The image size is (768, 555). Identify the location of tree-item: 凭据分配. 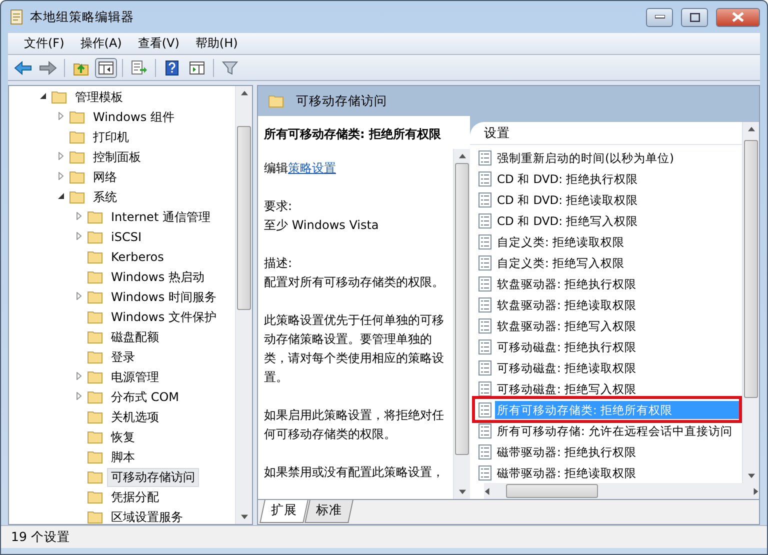
(135, 497).